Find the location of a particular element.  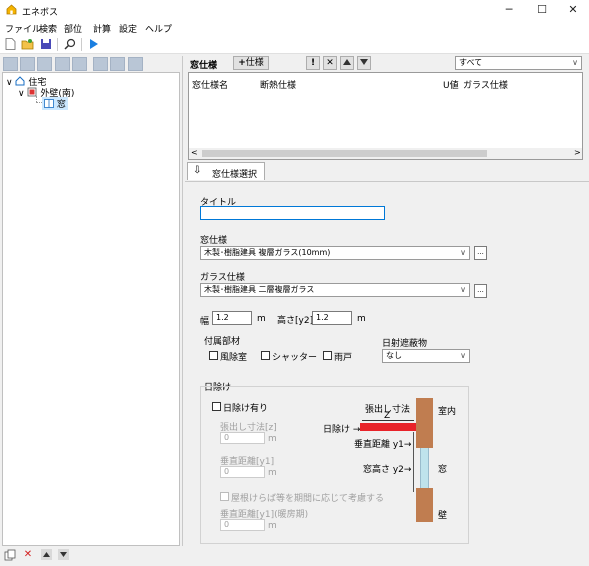

attachment-label-0: 風除室 is located at coordinates (234, 358).